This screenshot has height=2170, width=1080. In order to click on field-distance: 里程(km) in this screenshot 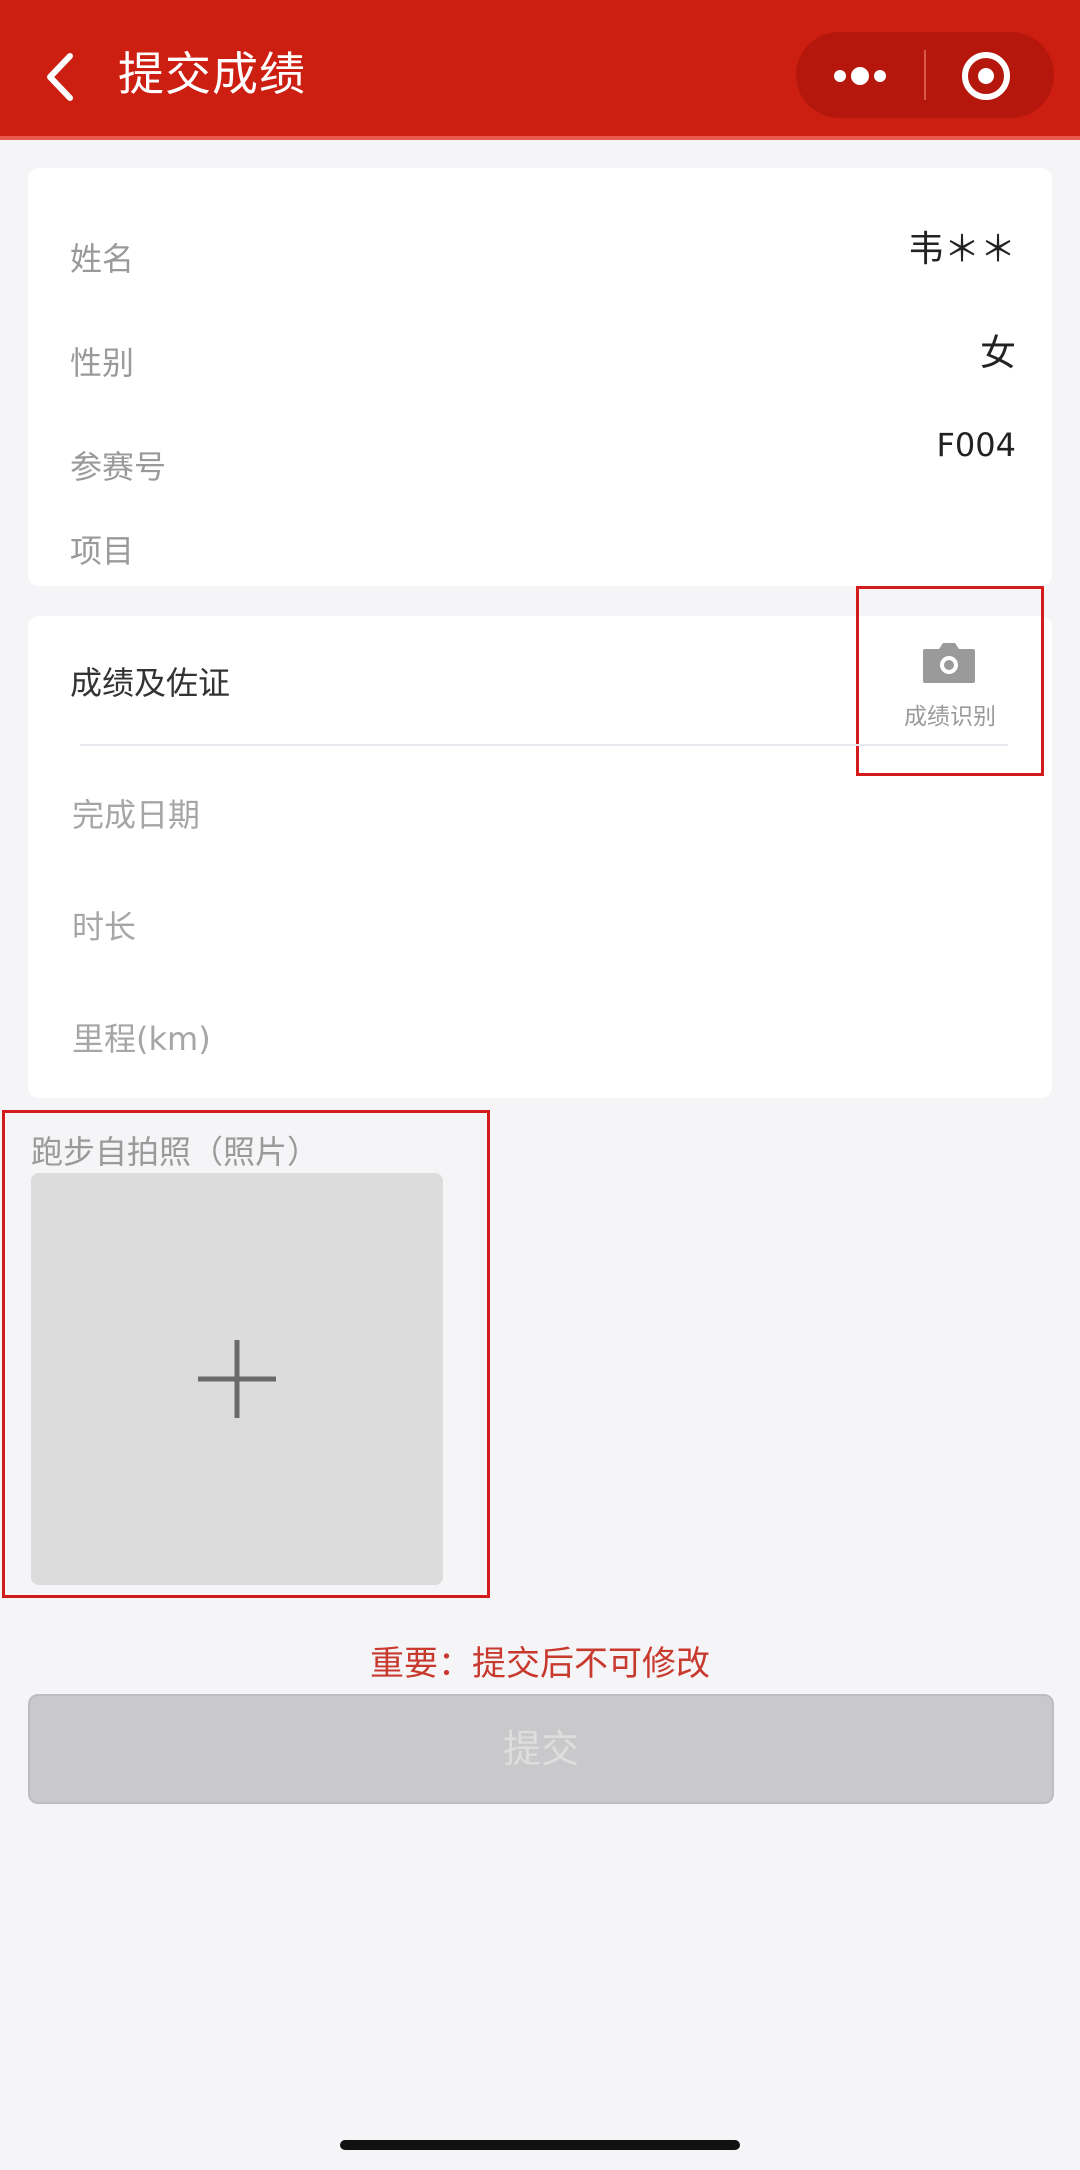, I will do `click(141, 1037)`.